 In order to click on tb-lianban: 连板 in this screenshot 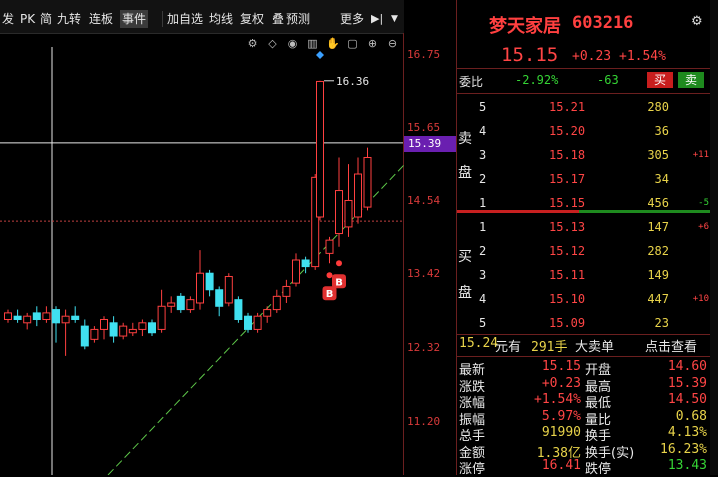, I will do `click(101, 19)`.